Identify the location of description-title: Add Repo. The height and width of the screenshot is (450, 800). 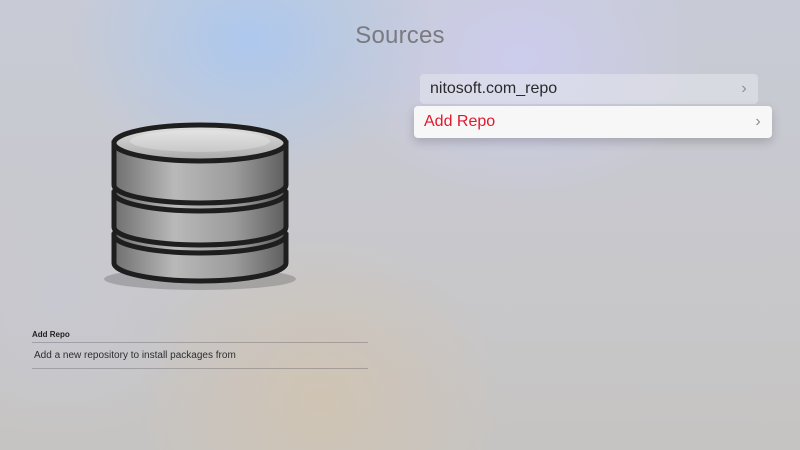
(51, 334).